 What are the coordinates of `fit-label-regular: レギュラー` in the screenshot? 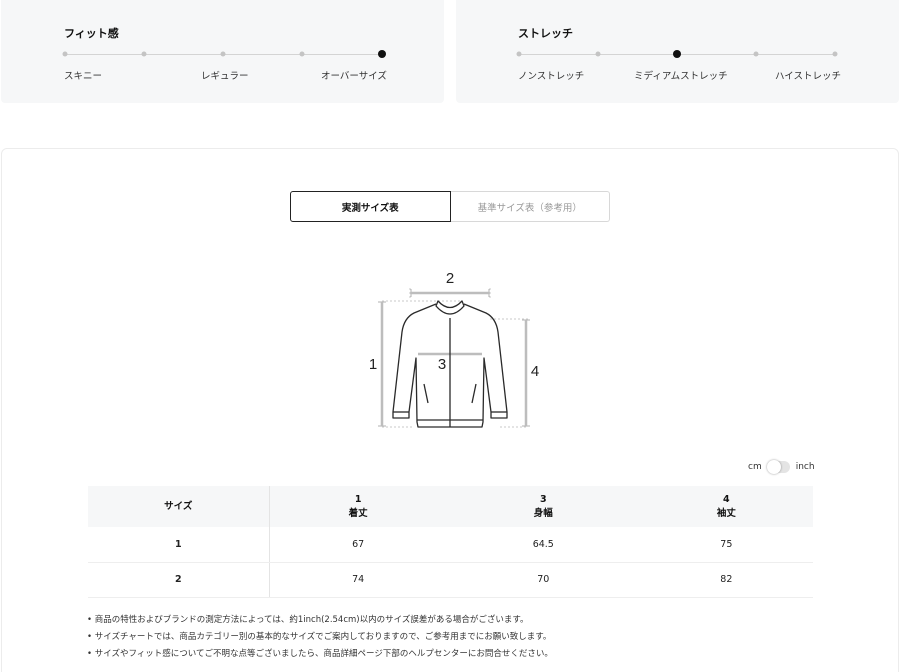 It's located at (225, 76).